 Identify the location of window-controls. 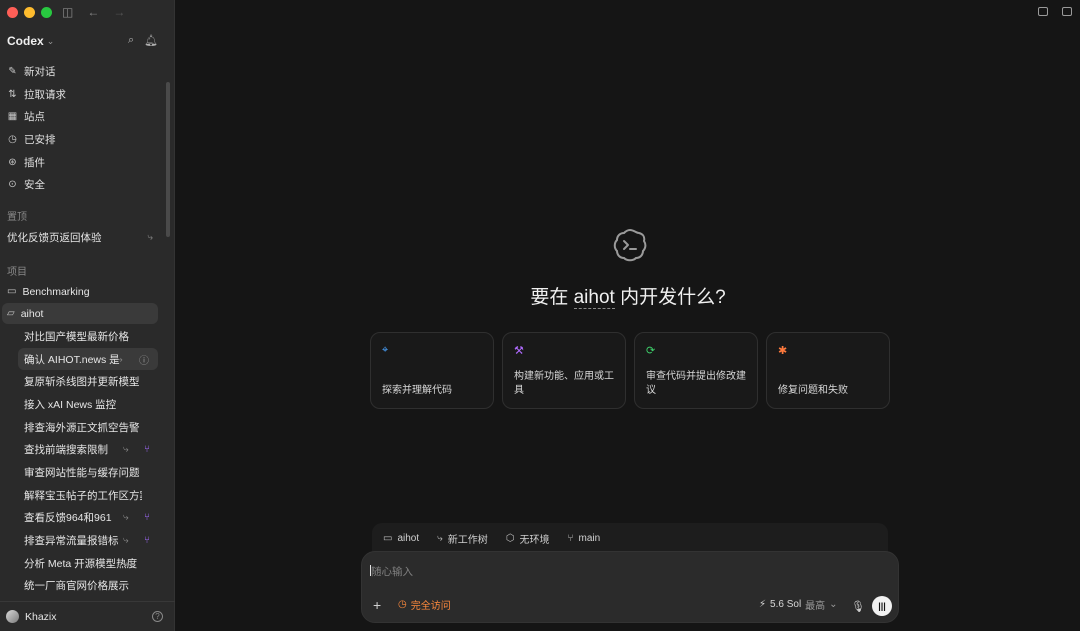
(29, 12).